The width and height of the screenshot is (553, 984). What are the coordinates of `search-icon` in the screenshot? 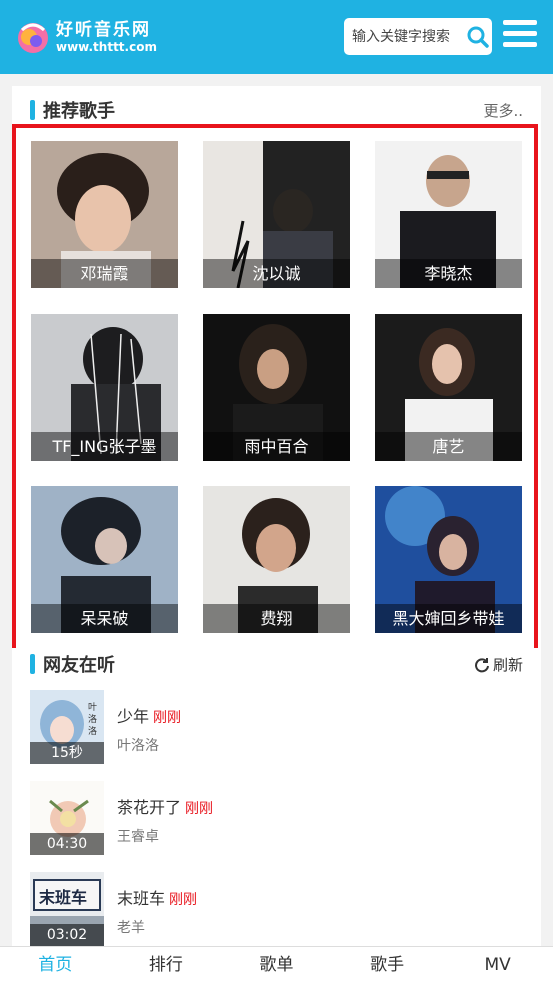 It's located at (478, 37).